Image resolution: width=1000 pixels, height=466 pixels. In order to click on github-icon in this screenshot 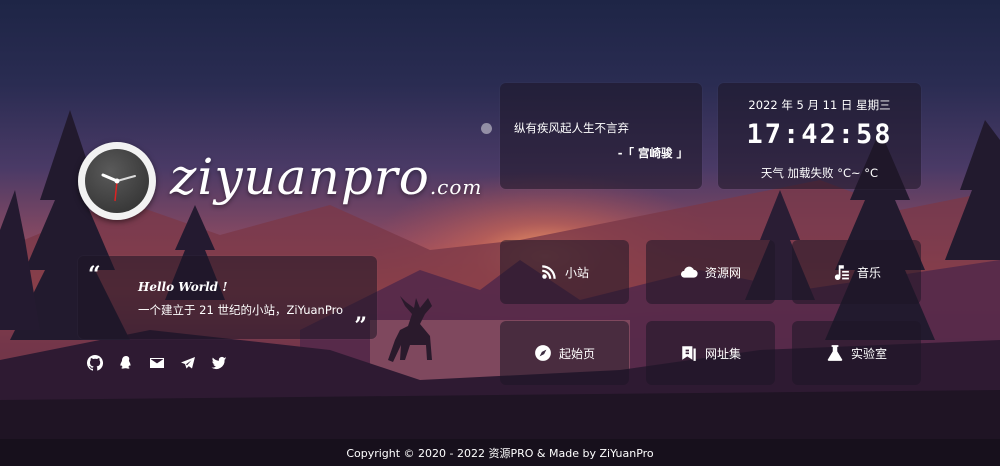, I will do `click(95, 363)`.